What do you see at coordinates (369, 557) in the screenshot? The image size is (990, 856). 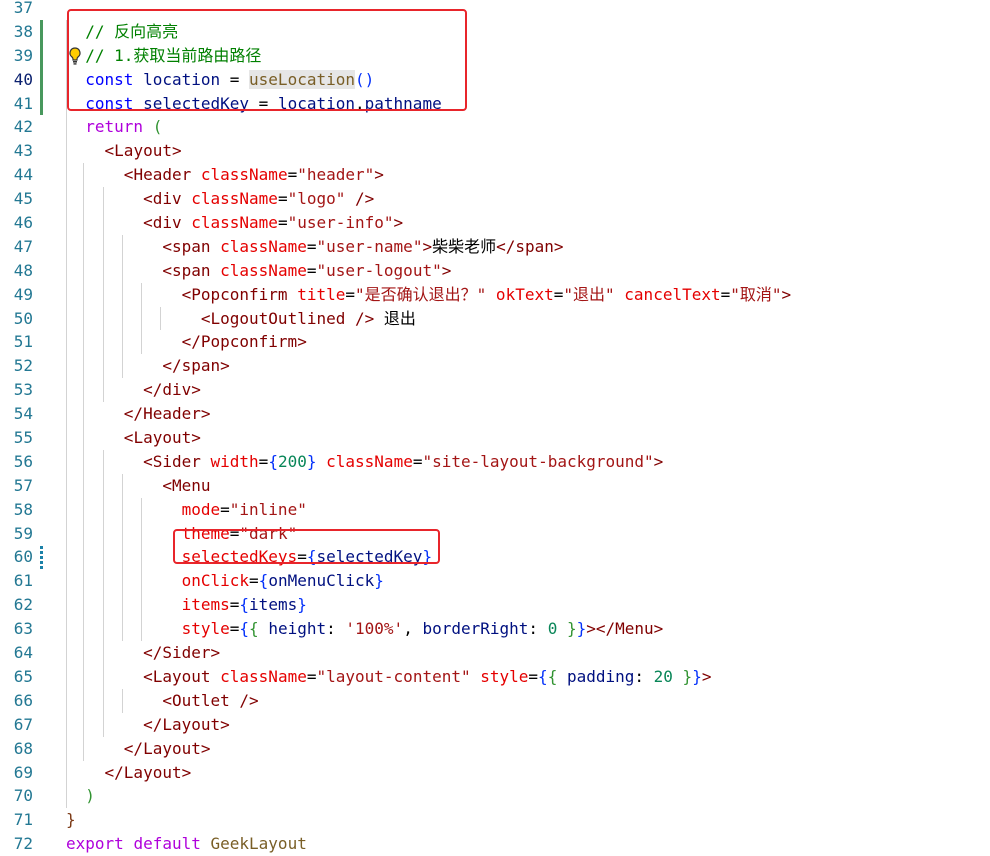 I see `code-token: selectedKey` at bounding box center [369, 557].